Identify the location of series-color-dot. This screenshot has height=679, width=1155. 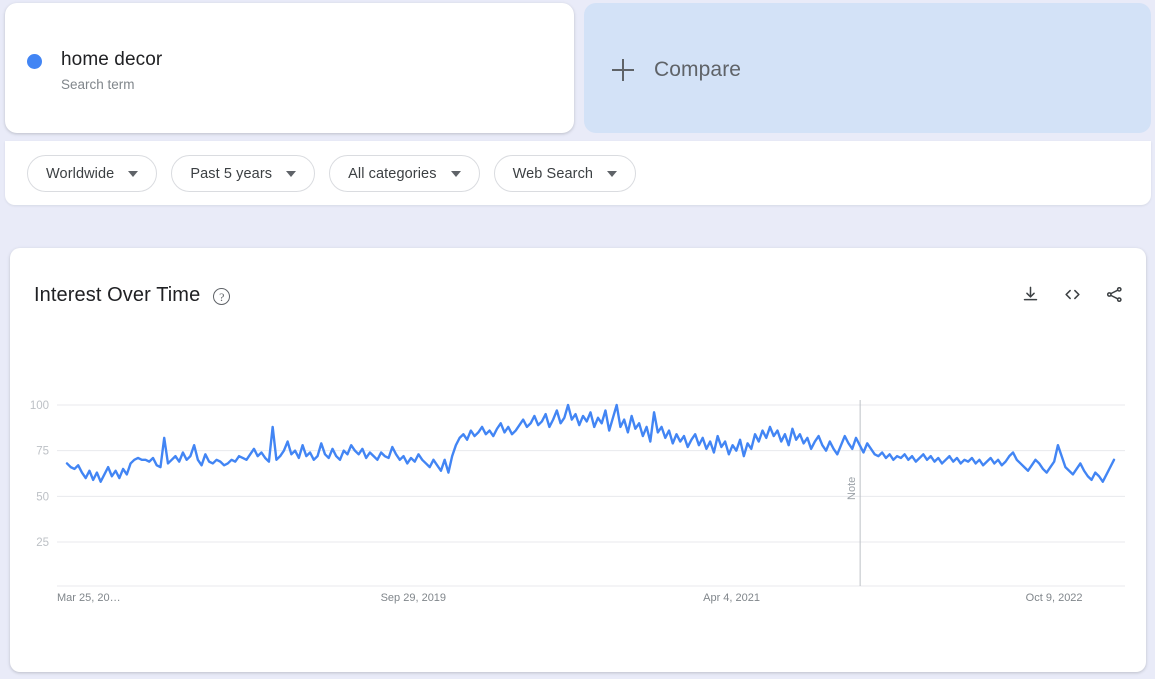
(34, 61).